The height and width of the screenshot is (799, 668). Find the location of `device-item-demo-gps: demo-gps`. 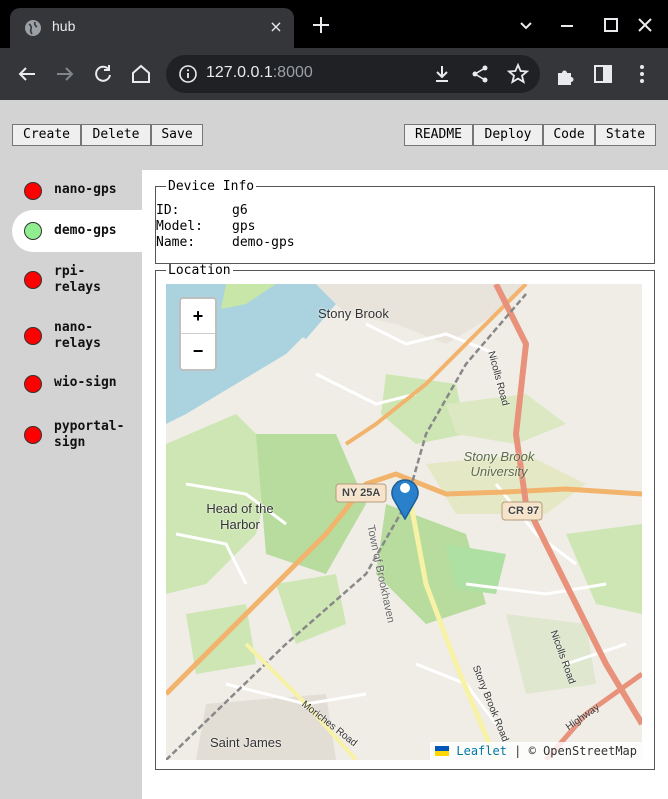

device-item-demo-gps: demo-gps is located at coordinates (77, 231).